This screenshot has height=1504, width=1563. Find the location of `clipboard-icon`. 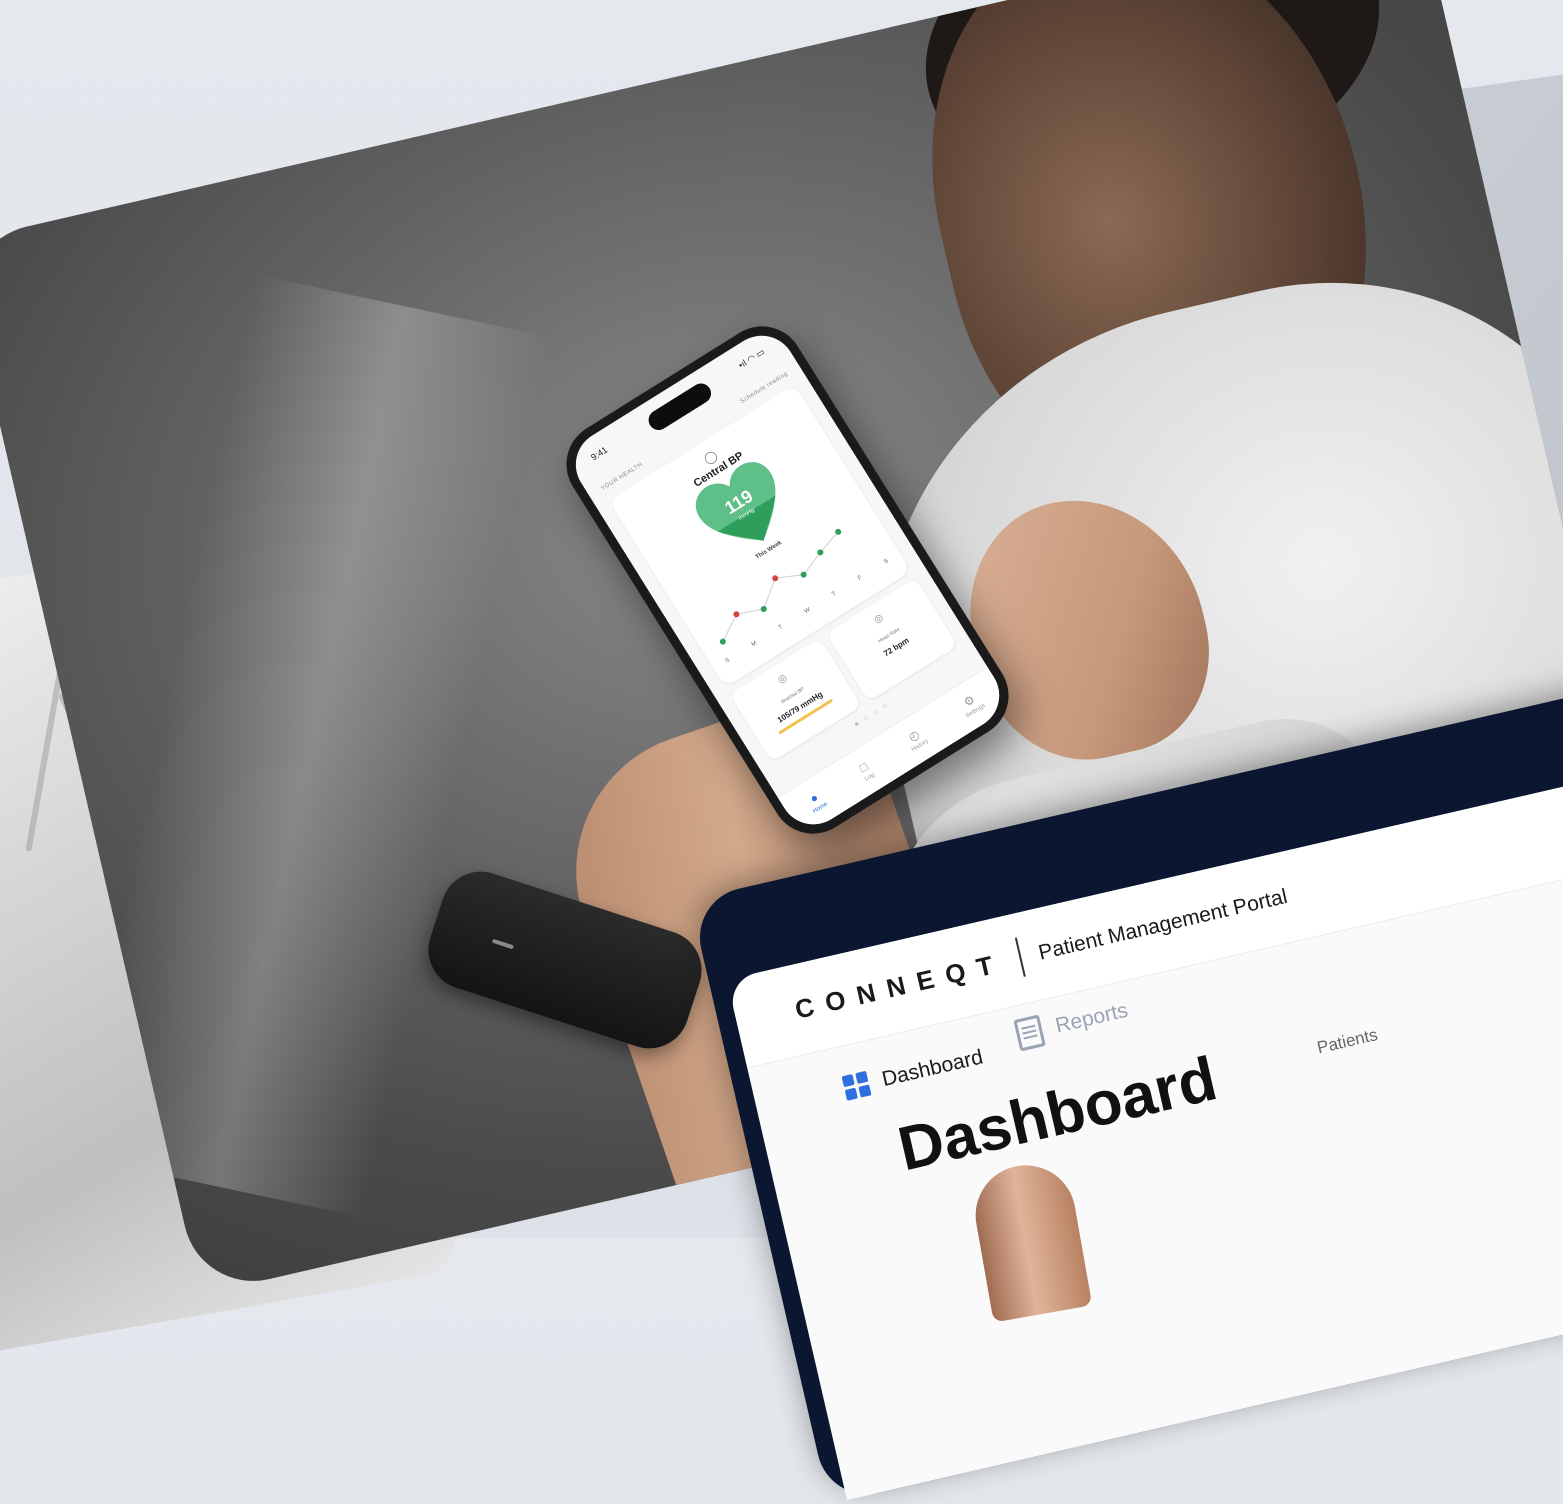

clipboard-icon is located at coordinates (1029, 1033).